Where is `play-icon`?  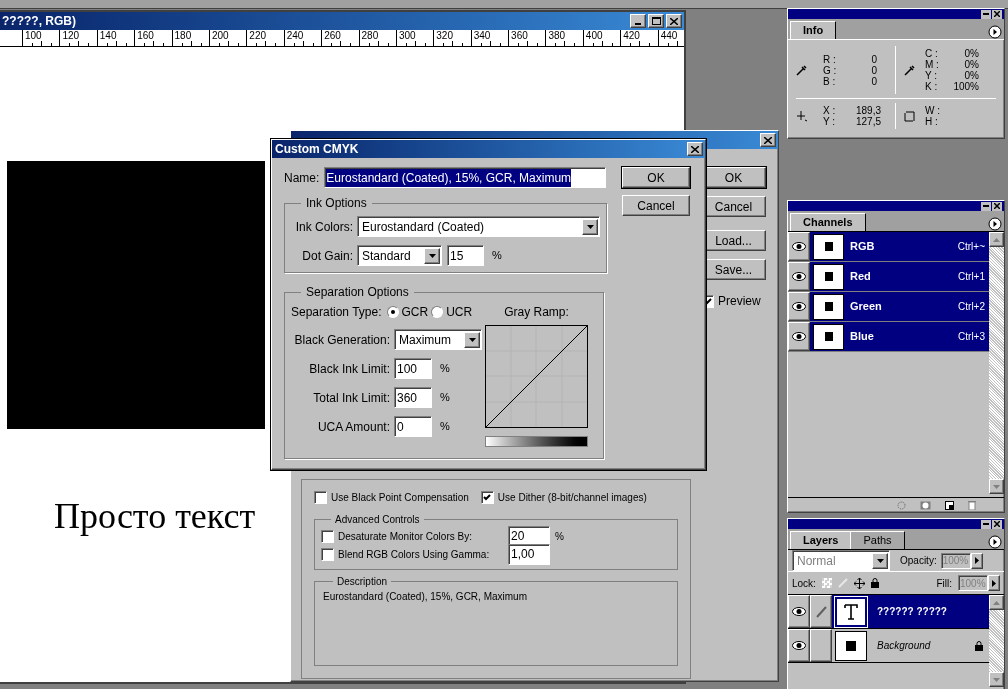 play-icon is located at coordinates (994, 583).